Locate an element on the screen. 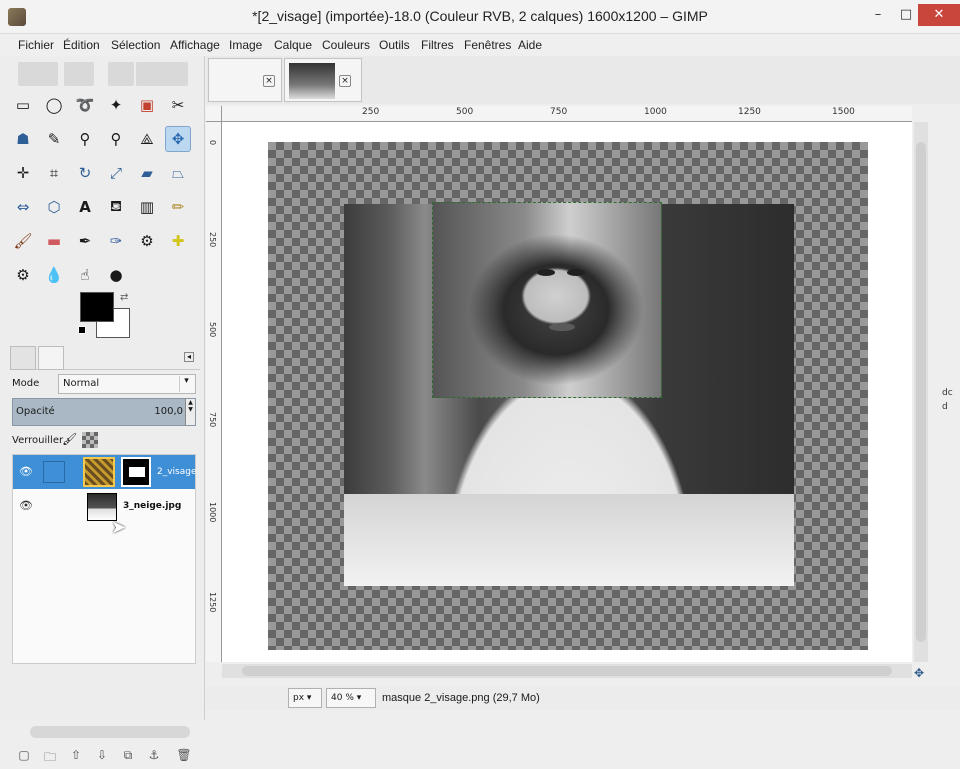 This screenshot has width=960, height=769. layer-mask-thumbnail is located at coordinates (136, 472).